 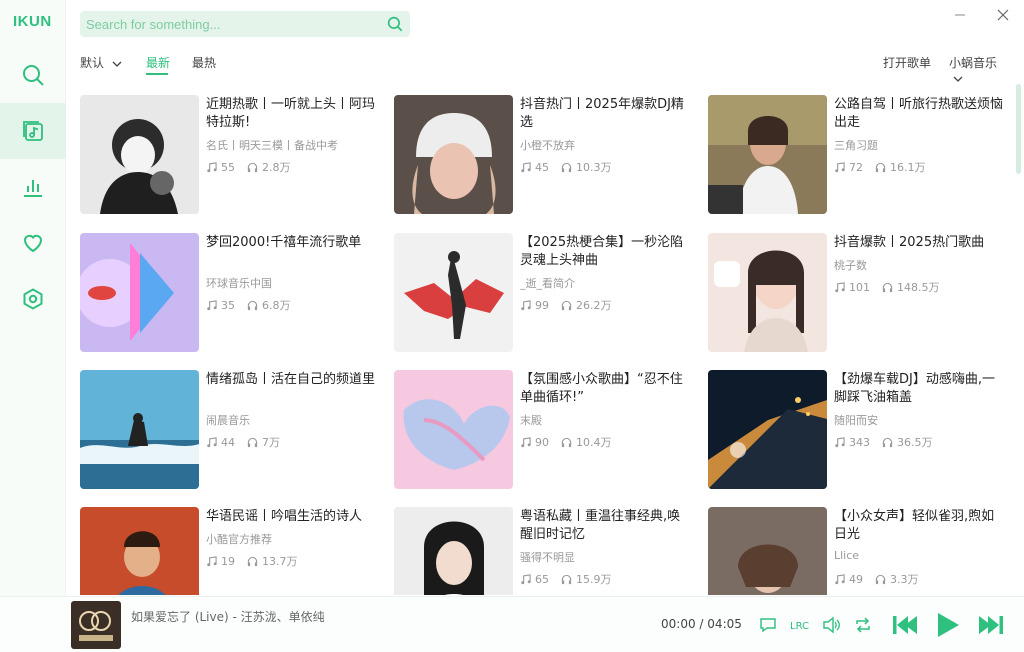 I want to click on current-time: 00:00, so click(x=678, y=624).